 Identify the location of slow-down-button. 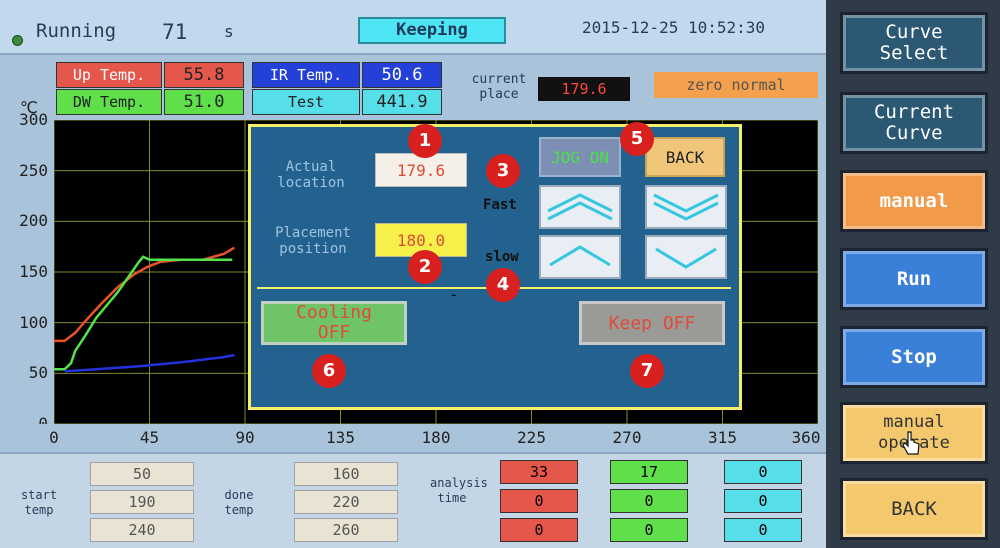
(686, 257).